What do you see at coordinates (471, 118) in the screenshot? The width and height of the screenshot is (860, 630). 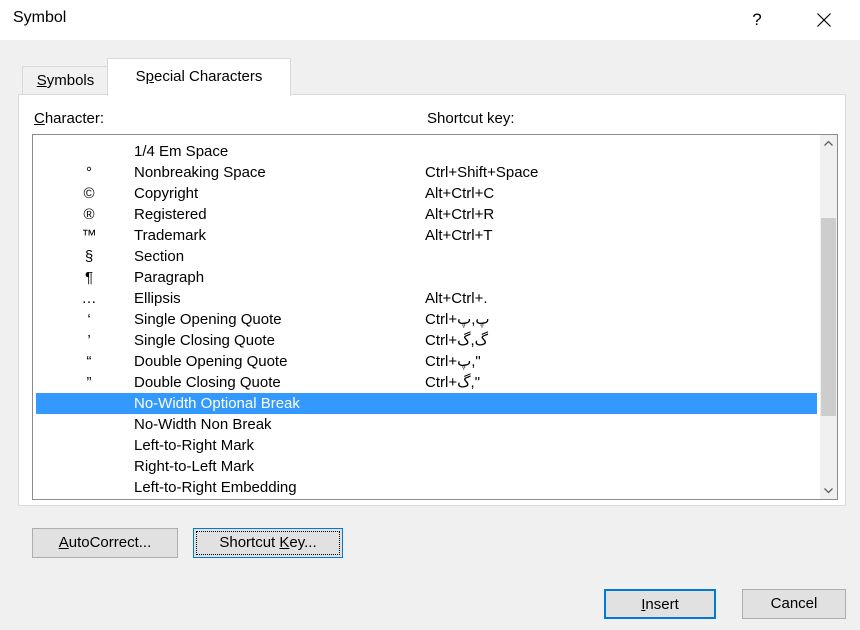 I see `shortcut-column-header: Shortcut key:` at bounding box center [471, 118].